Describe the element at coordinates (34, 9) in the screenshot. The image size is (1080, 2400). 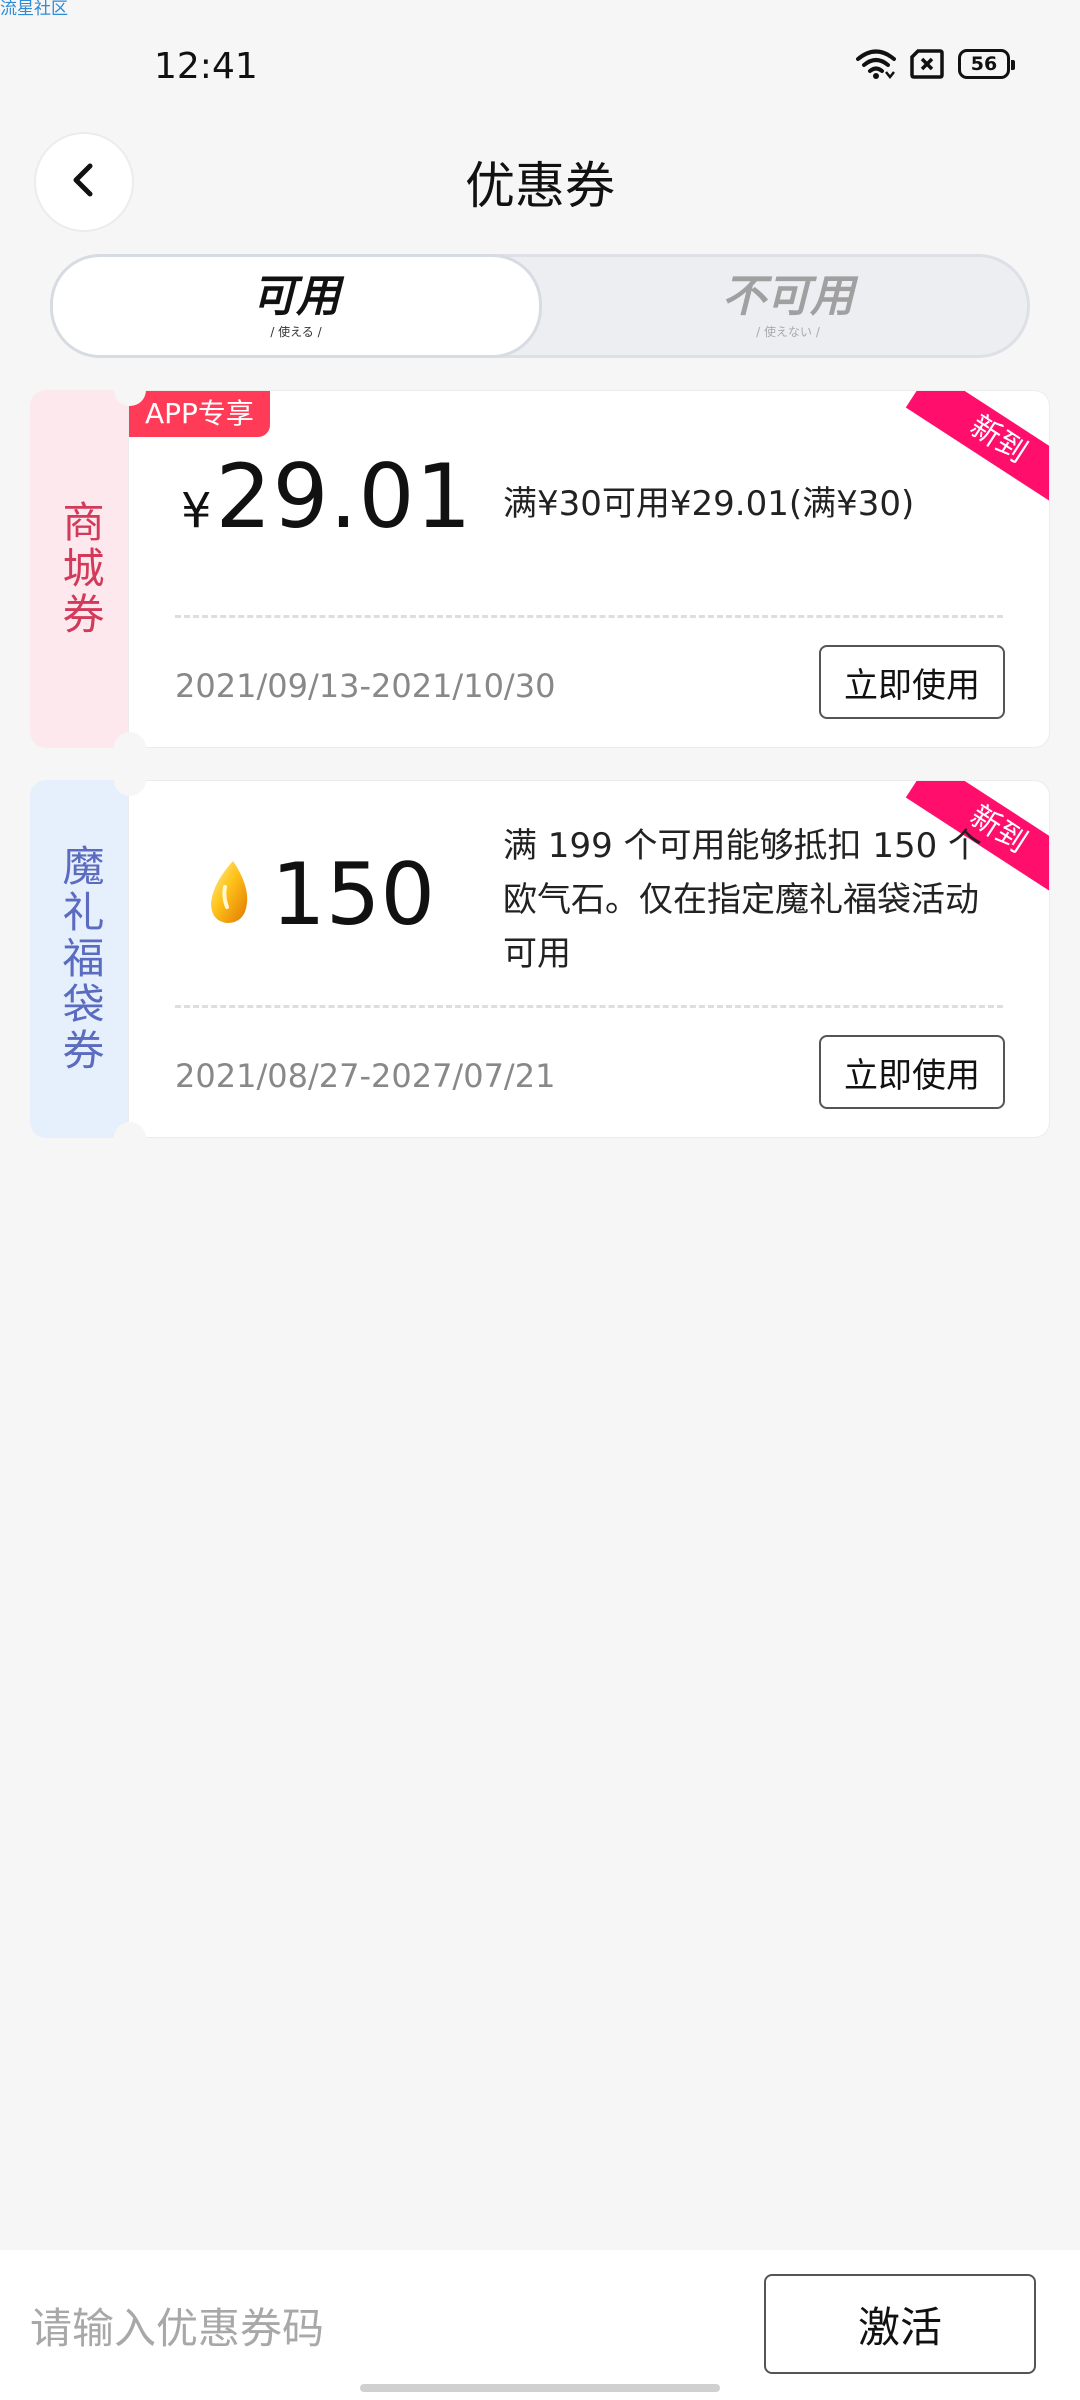
I see `watermark: 流星社区` at that location.